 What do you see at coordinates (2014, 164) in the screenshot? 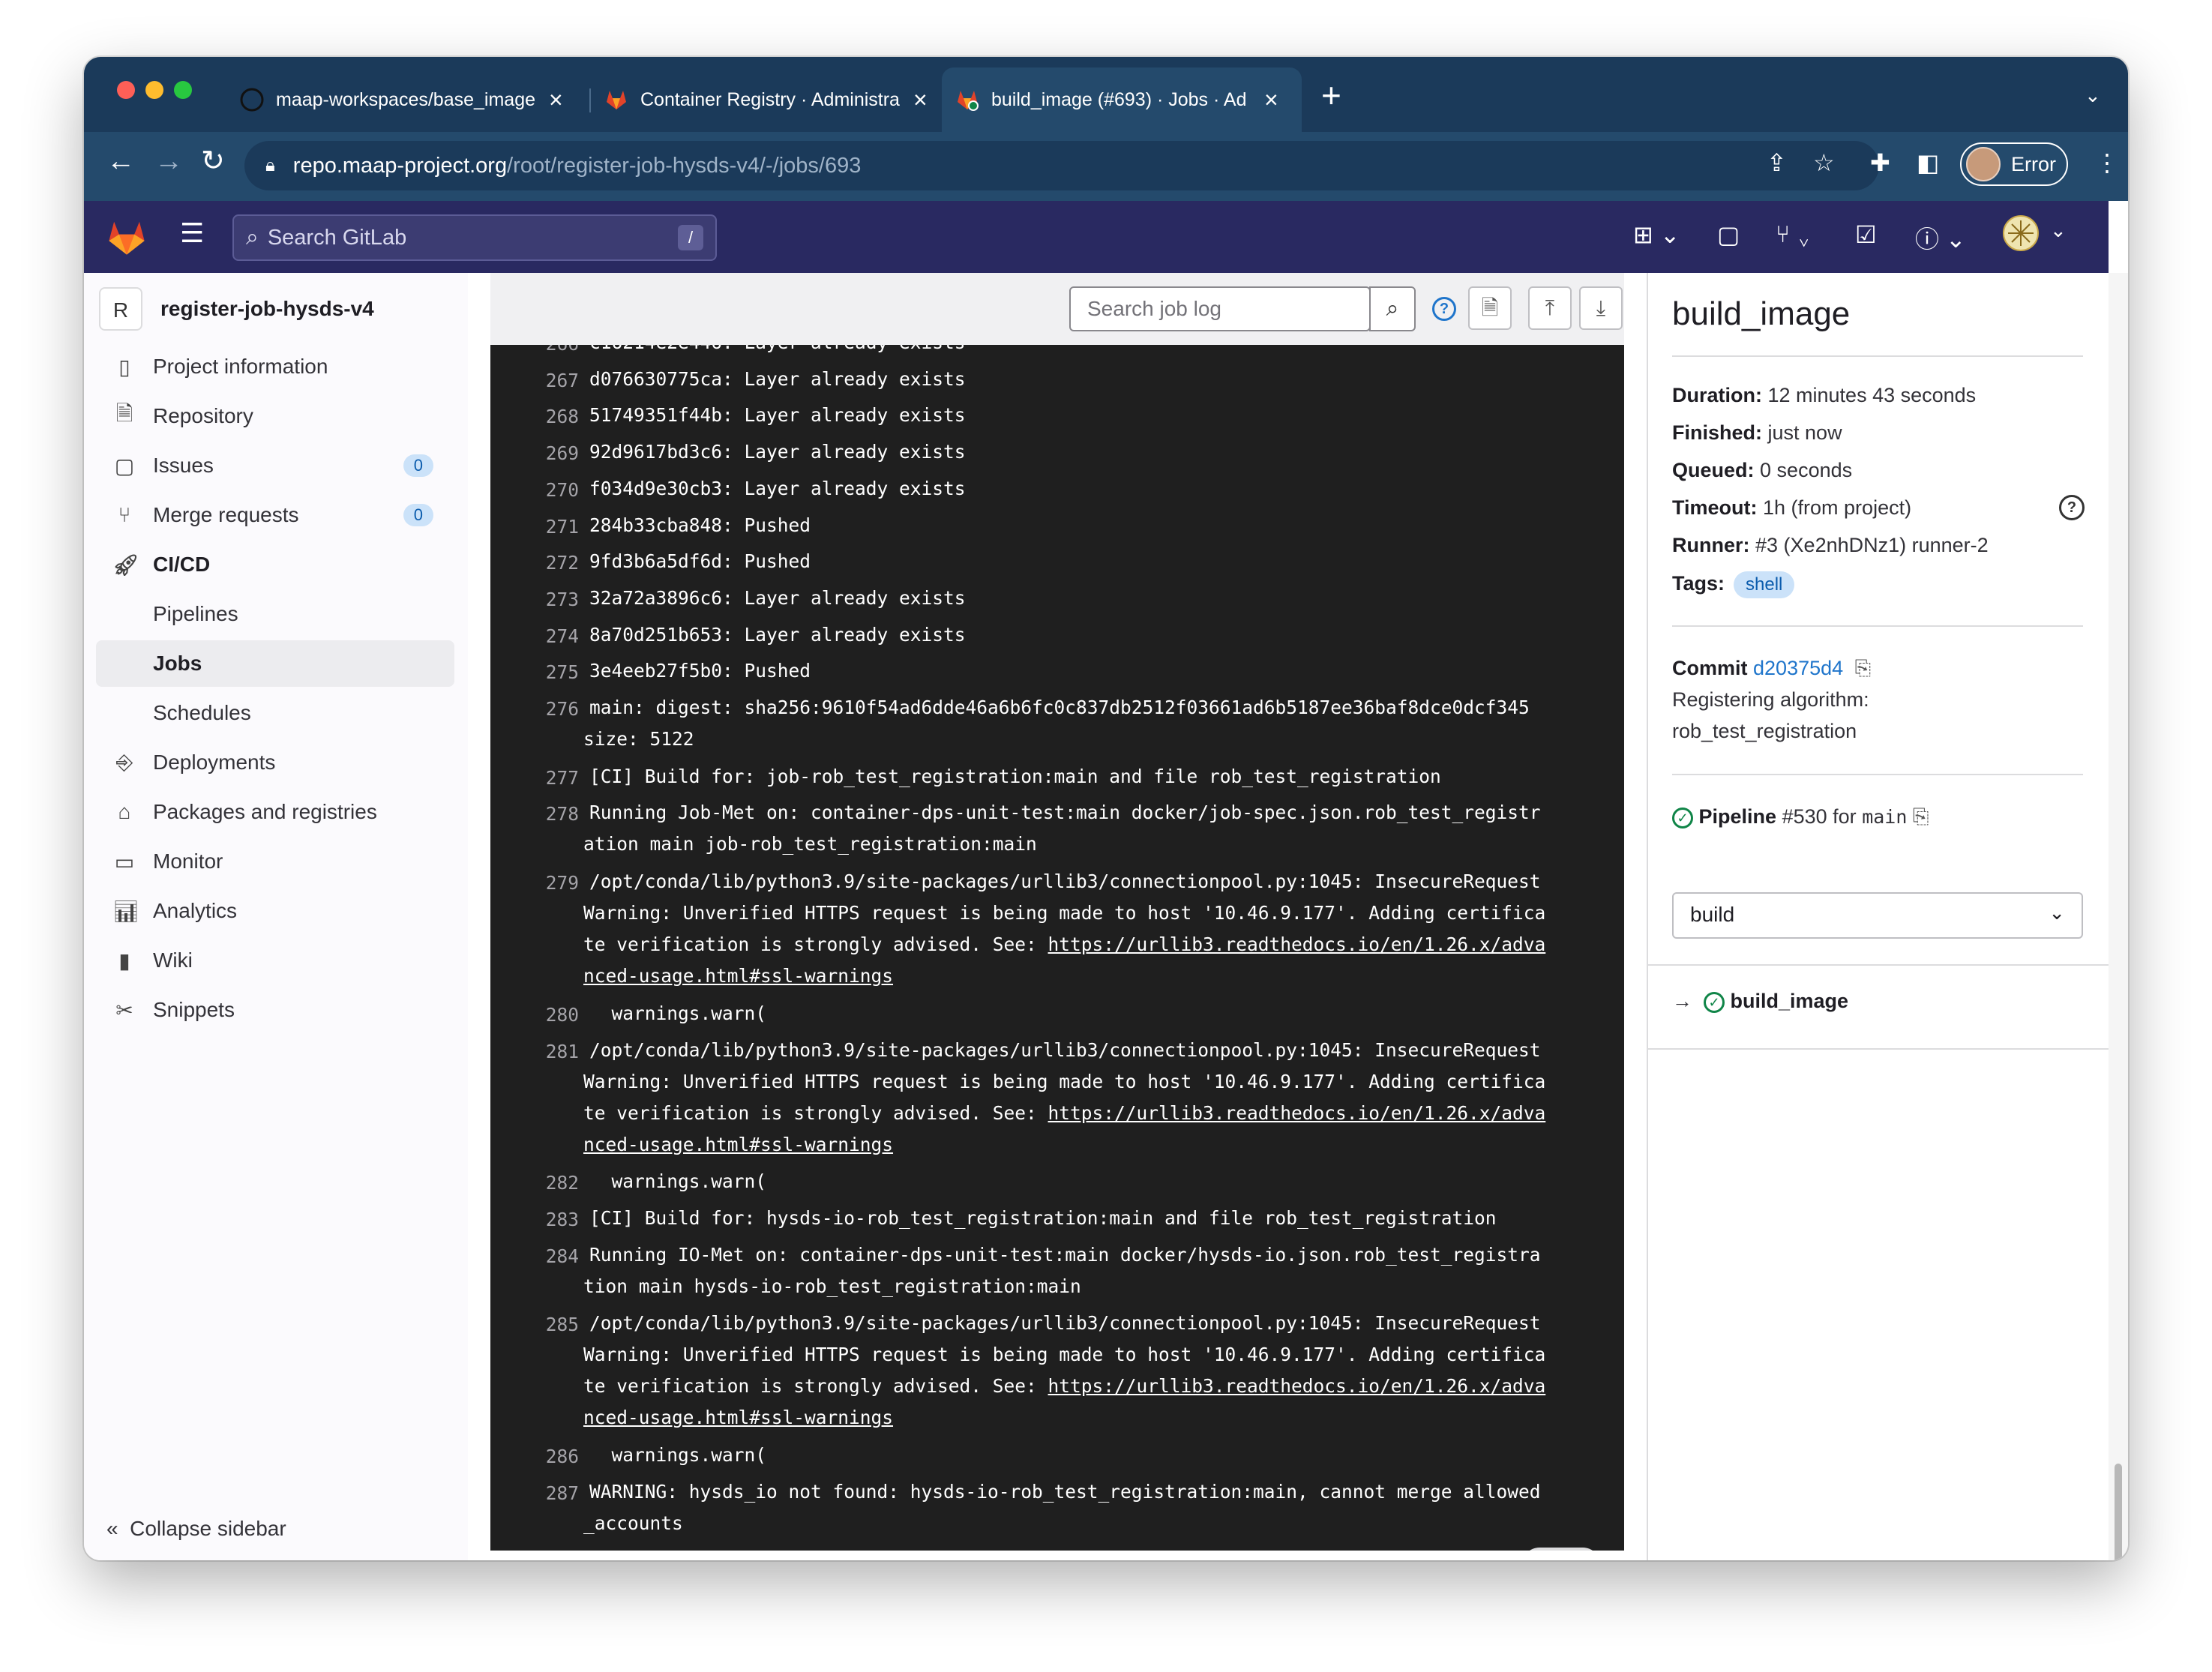
I see `profile-button: Error` at bounding box center [2014, 164].